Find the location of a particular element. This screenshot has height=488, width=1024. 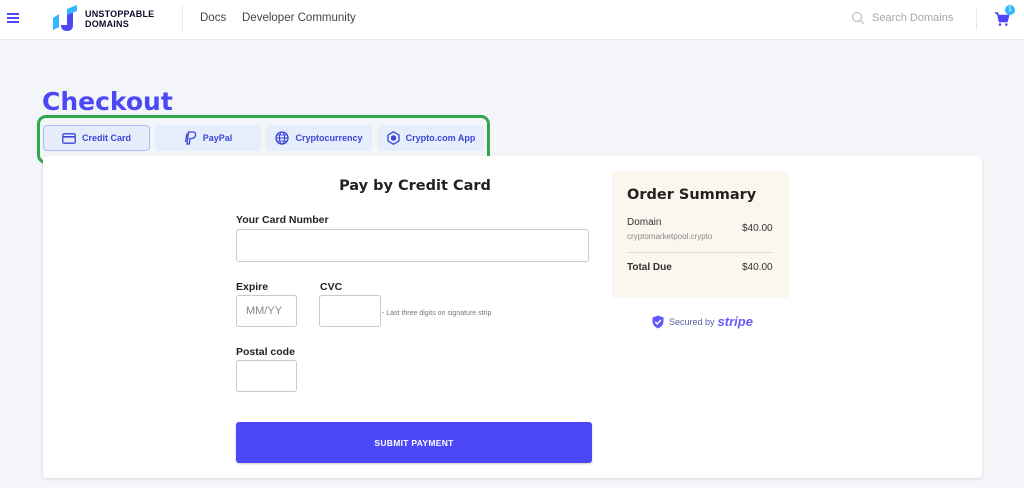

search-input is located at coordinates (919, 18).